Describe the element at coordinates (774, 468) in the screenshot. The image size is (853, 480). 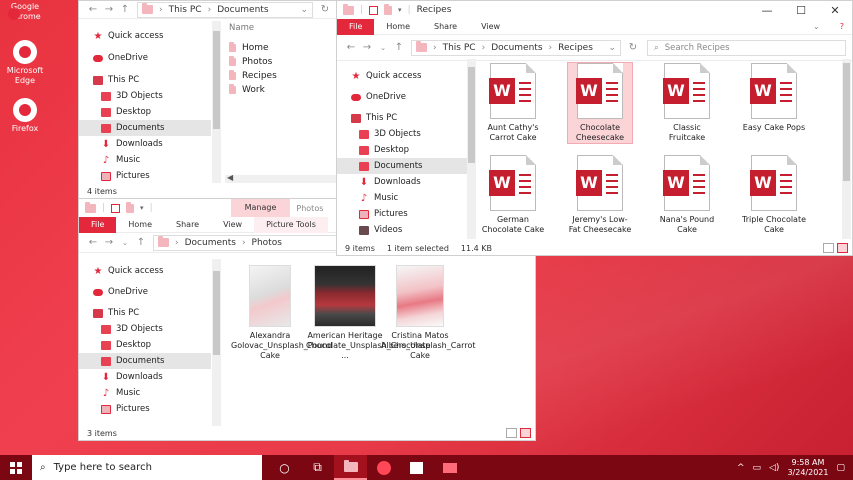
I see `volume-icon: ◁)` at that location.